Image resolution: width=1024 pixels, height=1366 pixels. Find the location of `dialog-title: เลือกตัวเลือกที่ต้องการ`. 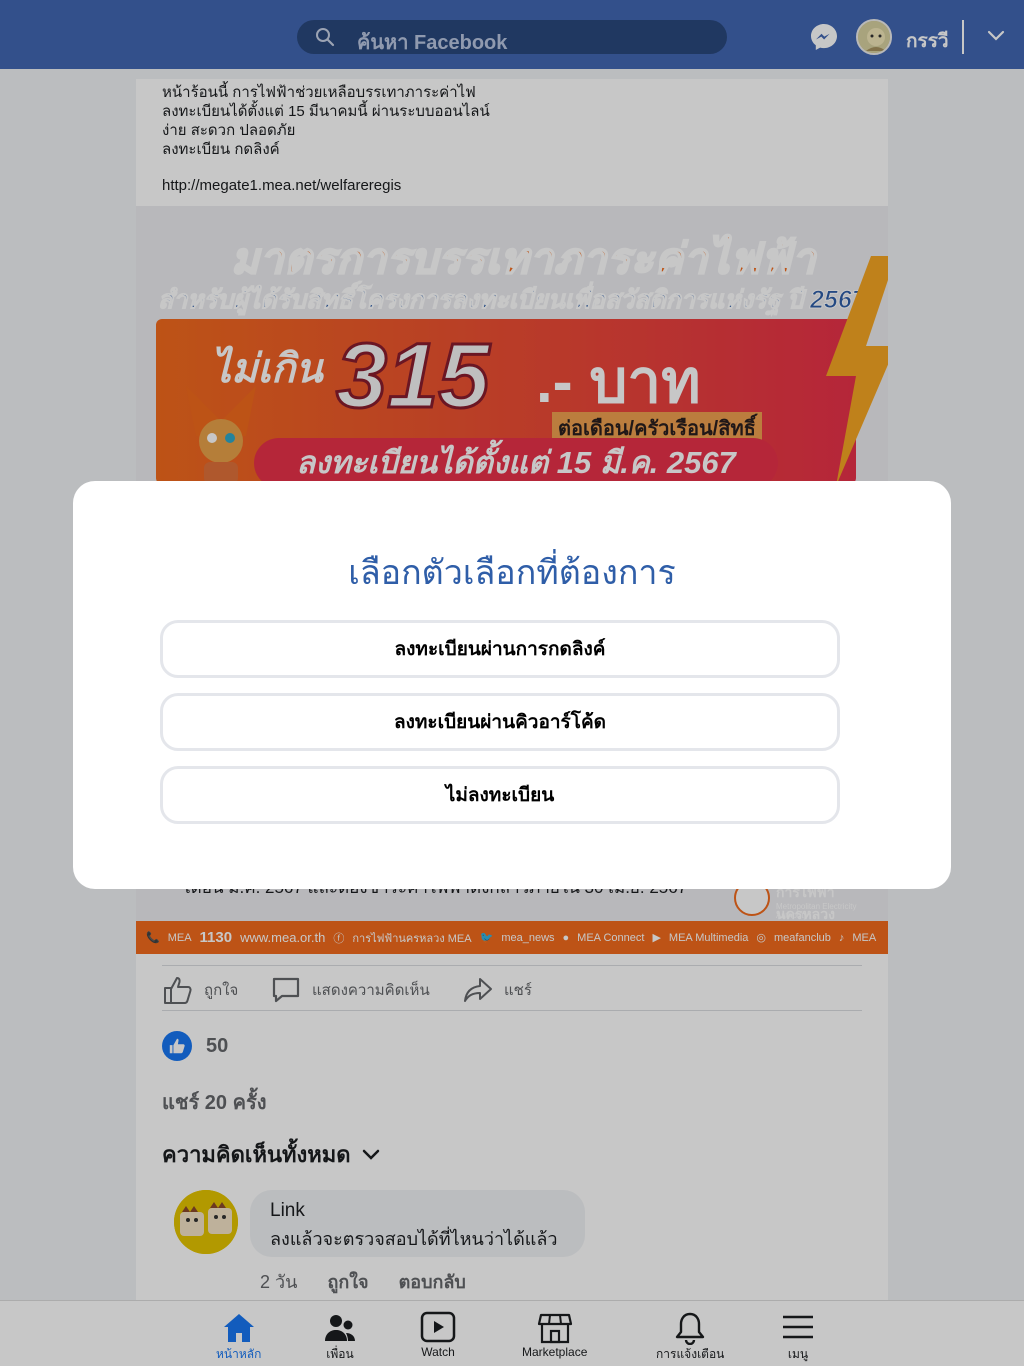

dialog-title: เลือกตัวเลือกที่ต้องการ is located at coordinates (512, 573).